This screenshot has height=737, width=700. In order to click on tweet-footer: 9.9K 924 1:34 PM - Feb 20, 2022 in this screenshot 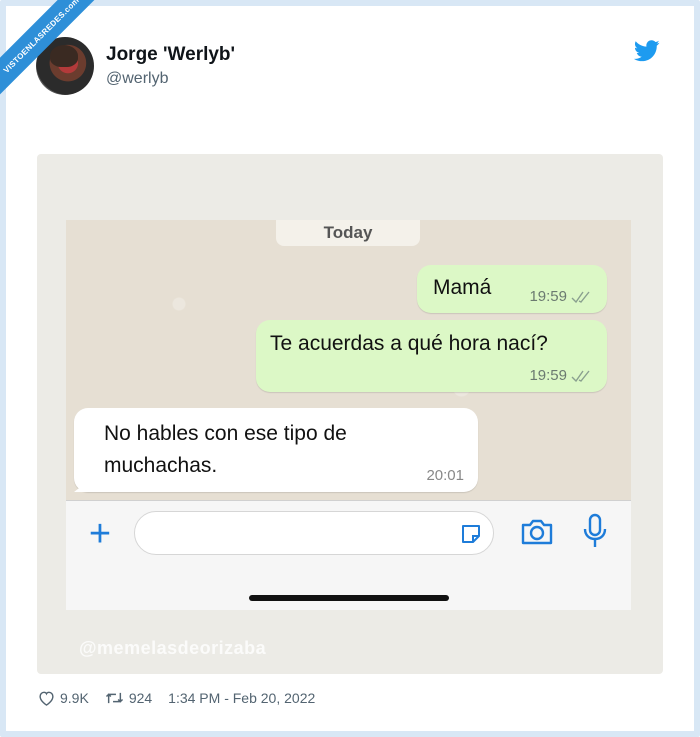, I will do `click(184, 698)`.